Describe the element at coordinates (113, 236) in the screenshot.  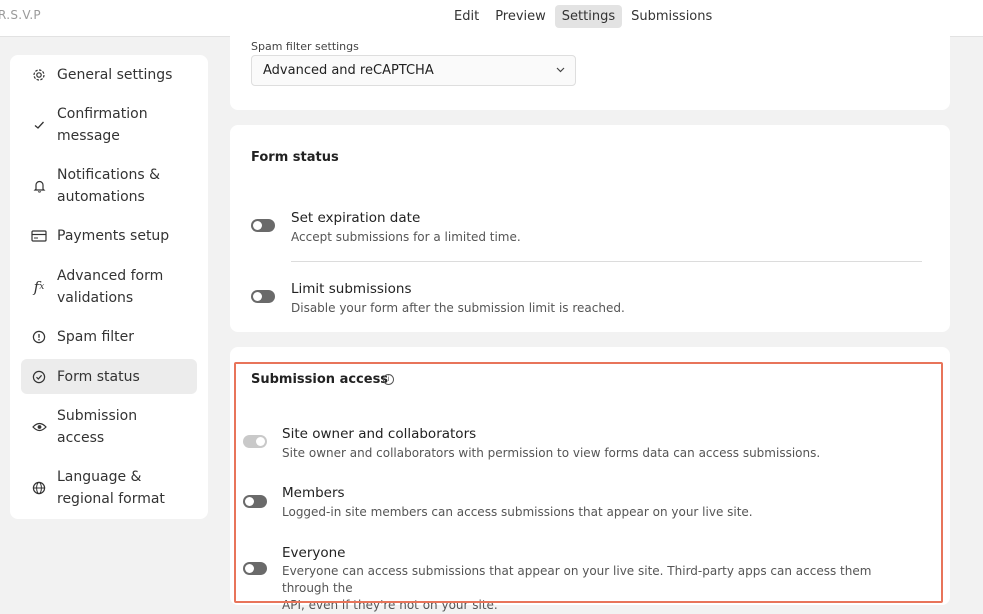
I see `sidebar-item-label: Payments setup` at that location.